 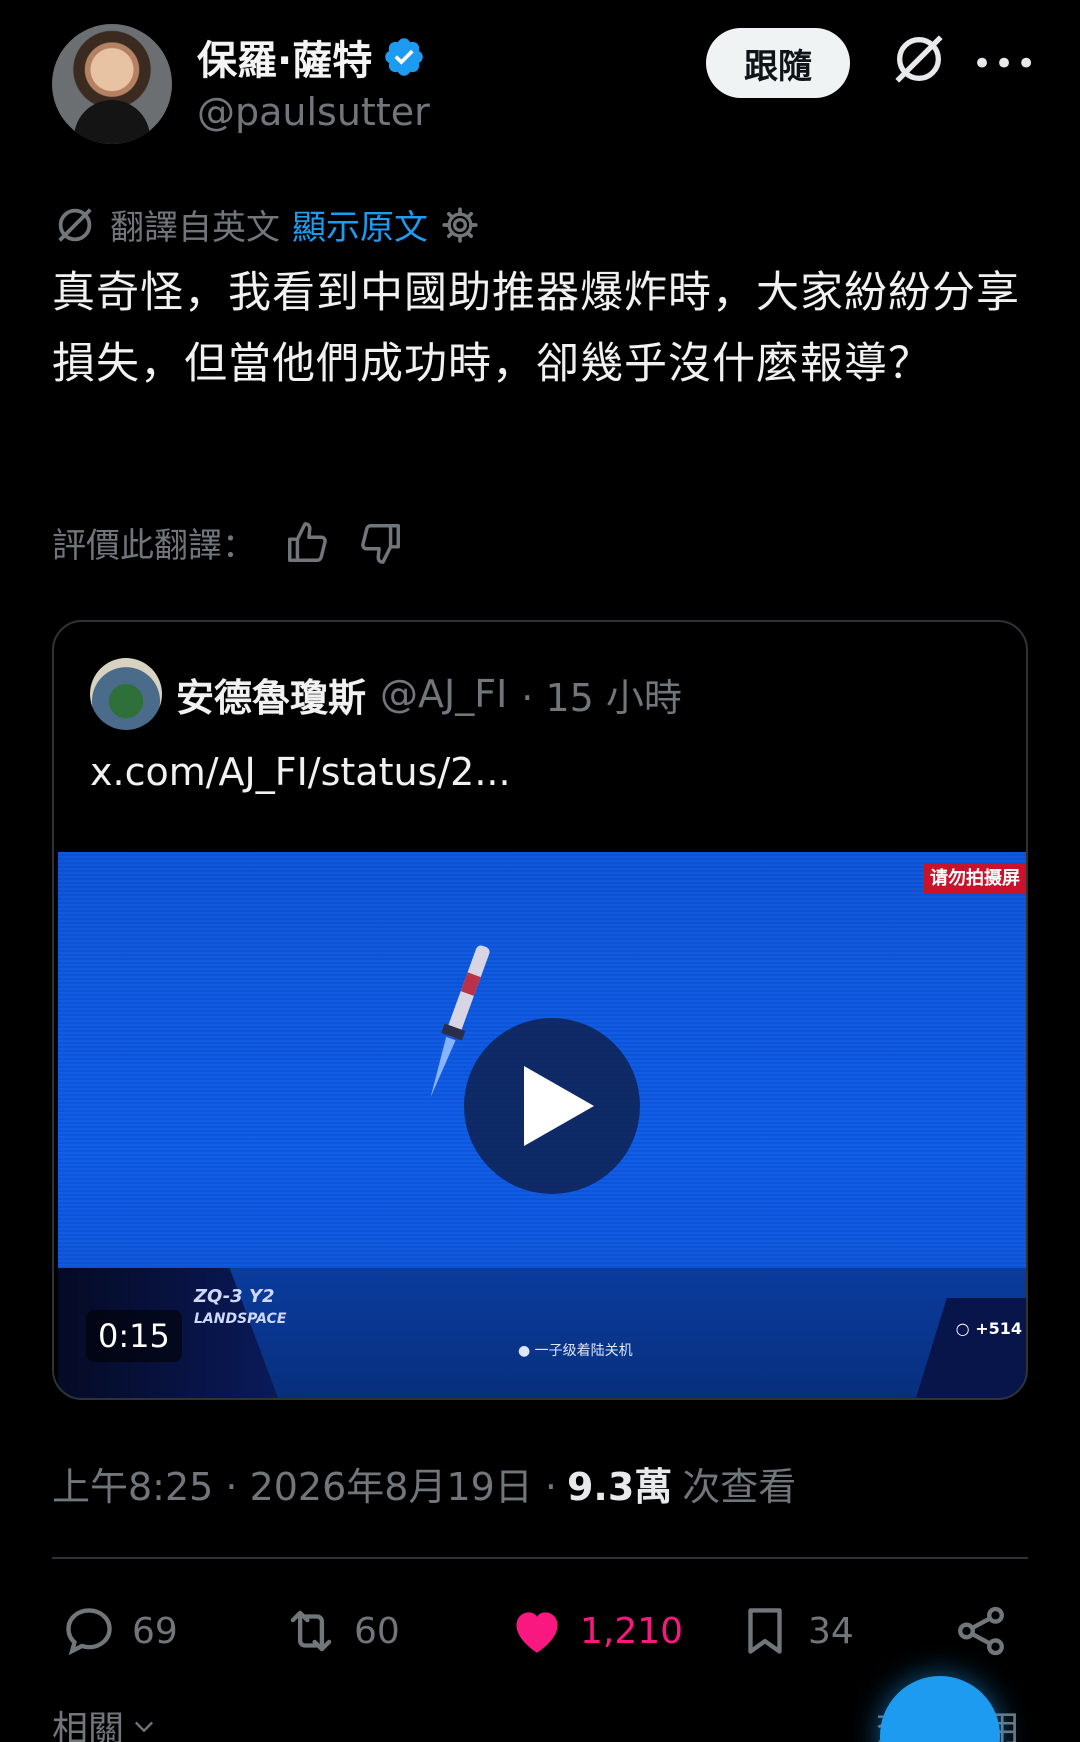 What do you see at coordinates (795, 1631) in the screenshot?
I see `bookmark-button: 34` at bounding box center [795, 1631].